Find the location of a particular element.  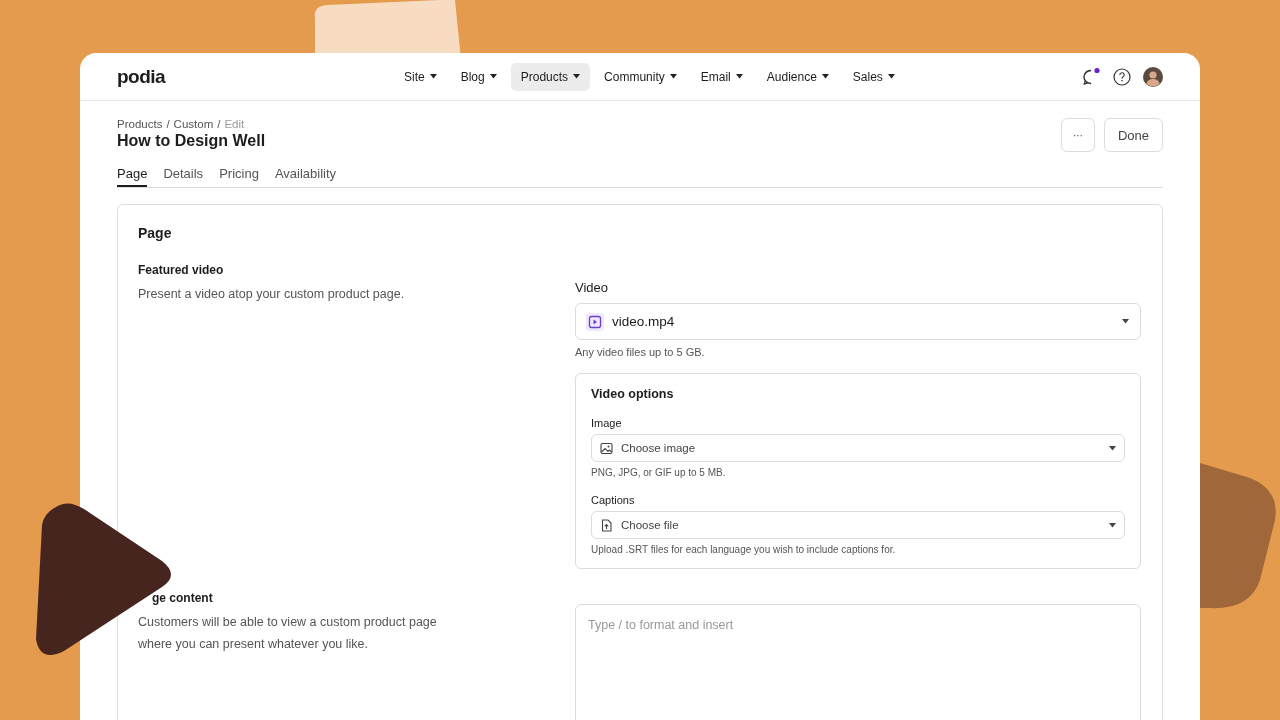

more-button: ··· is located at coordinates (1077, 135).